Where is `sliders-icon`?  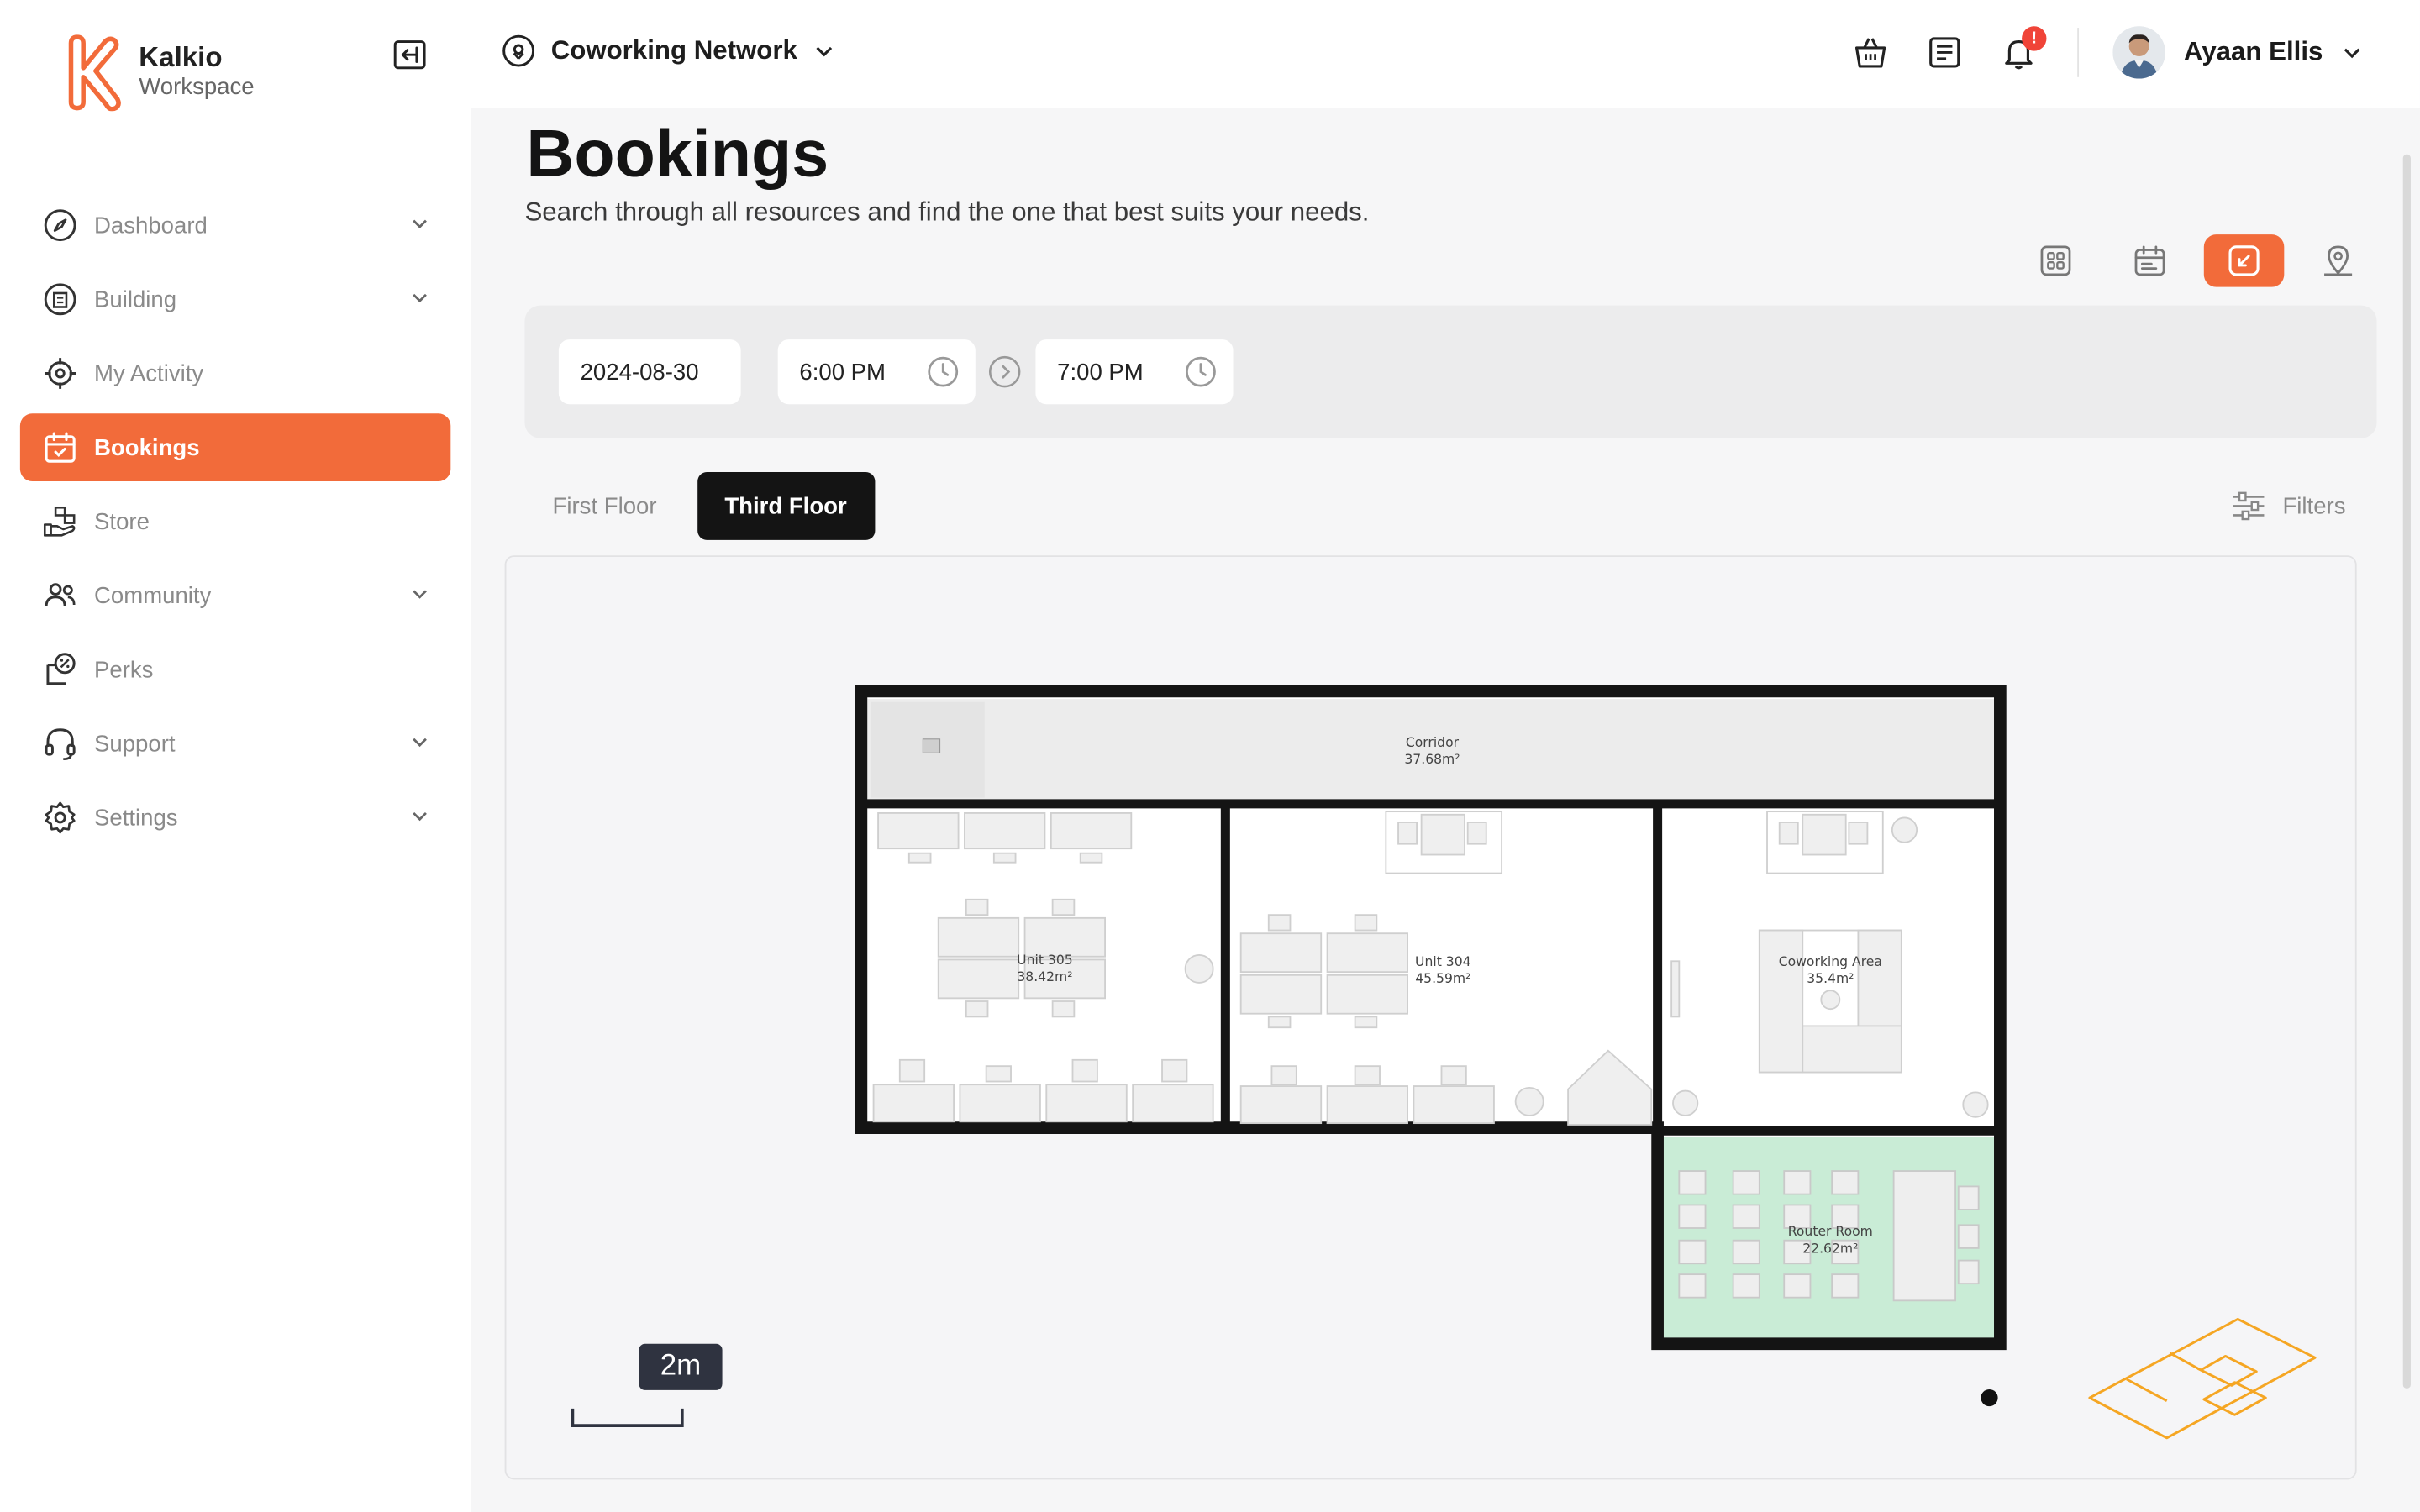 sliders-icon is located at coordinates (2249, 506).